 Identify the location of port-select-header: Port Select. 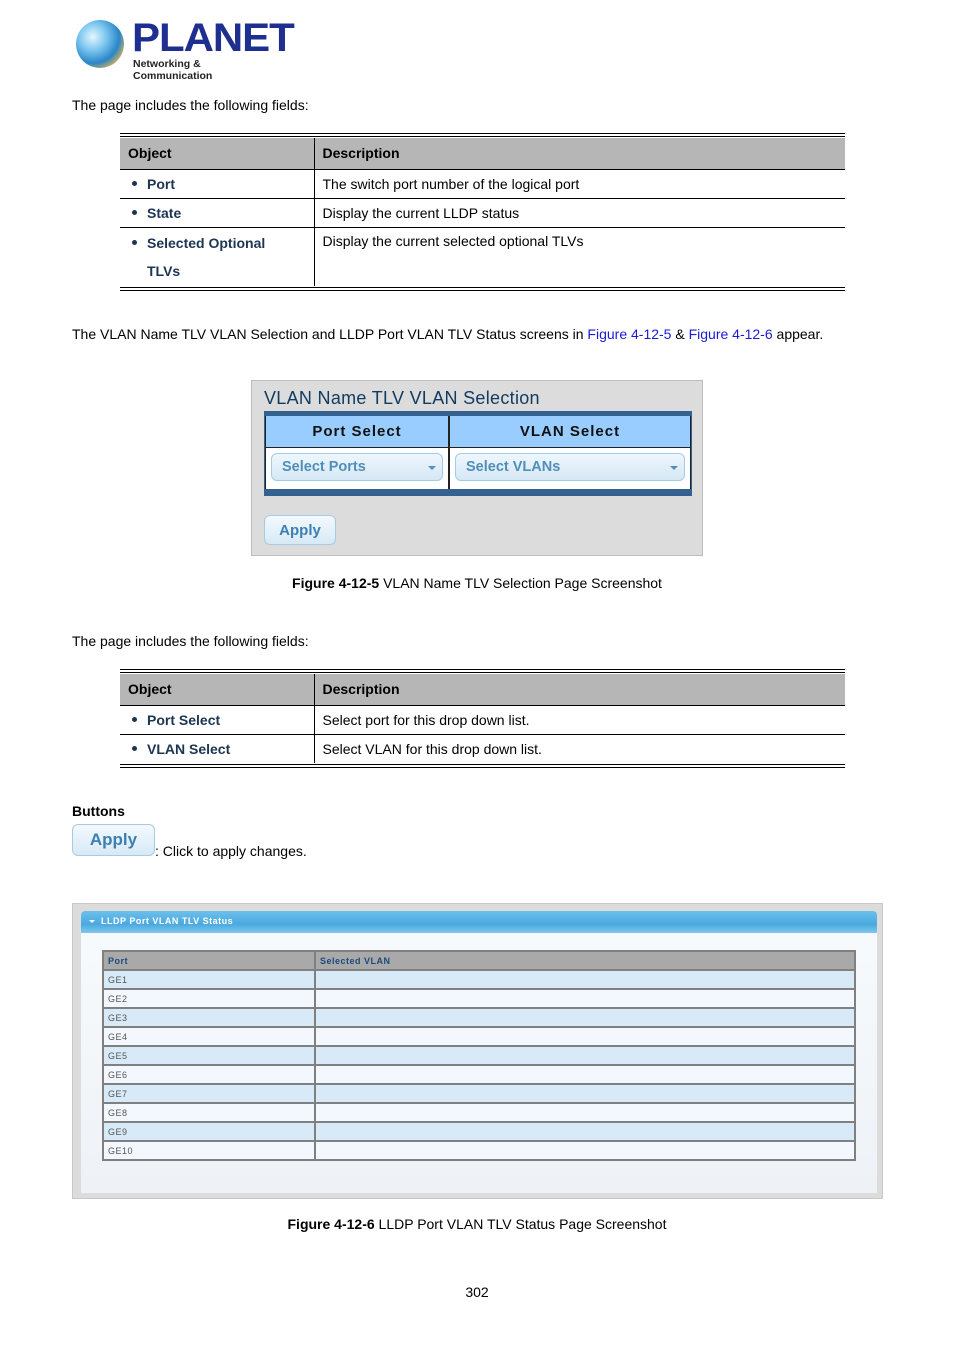
(358, 431).